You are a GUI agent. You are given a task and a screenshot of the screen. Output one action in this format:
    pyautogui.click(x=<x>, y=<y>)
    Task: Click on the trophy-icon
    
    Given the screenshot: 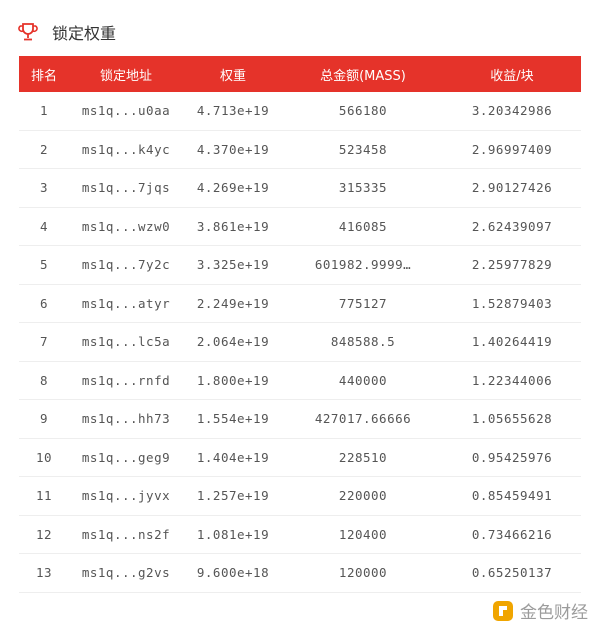 What is the action you would take?
    pyautogui.click(x=28, y=32)
    